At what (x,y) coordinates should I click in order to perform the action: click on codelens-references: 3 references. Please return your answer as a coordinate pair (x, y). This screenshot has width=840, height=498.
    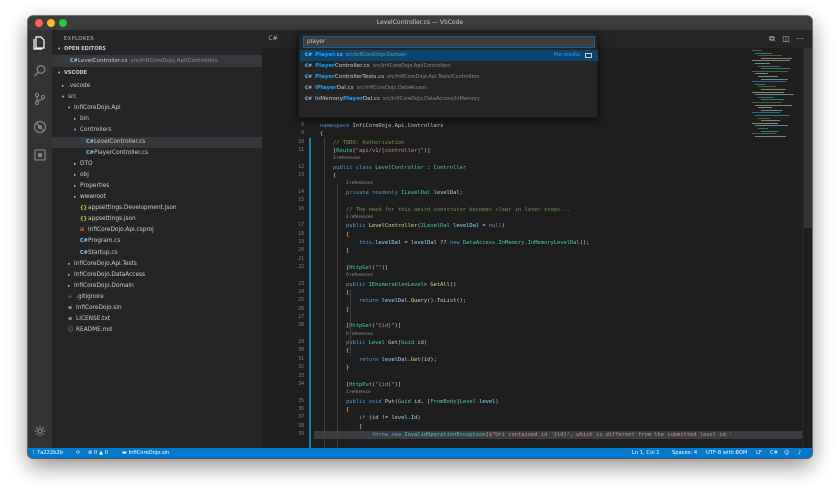
    Looking at the image, I should click on (346, 184).